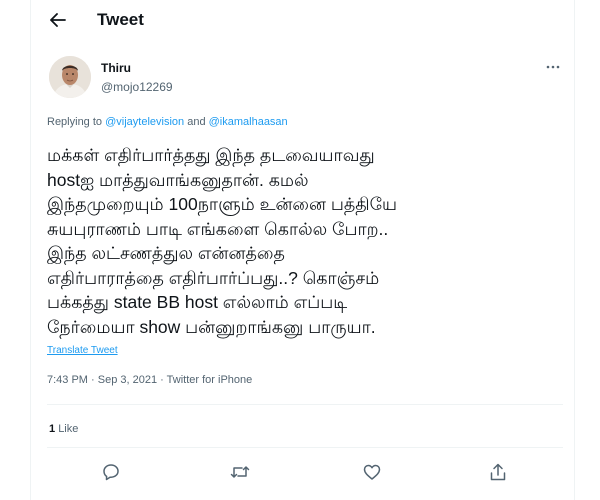 The height and width of the screenshot is (500, 600). Describe the element at coordinates (120, 19) in the screenshot. I see `page-title: Tweet` at that location.